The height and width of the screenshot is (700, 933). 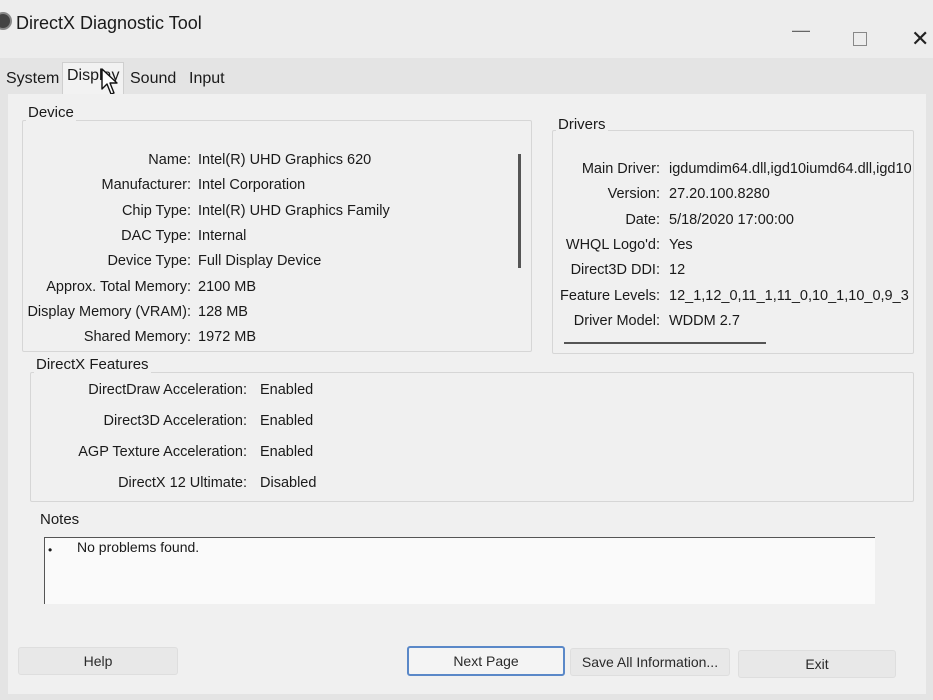 I want to click on device-group-title: Device, so click(x=51, y=112).